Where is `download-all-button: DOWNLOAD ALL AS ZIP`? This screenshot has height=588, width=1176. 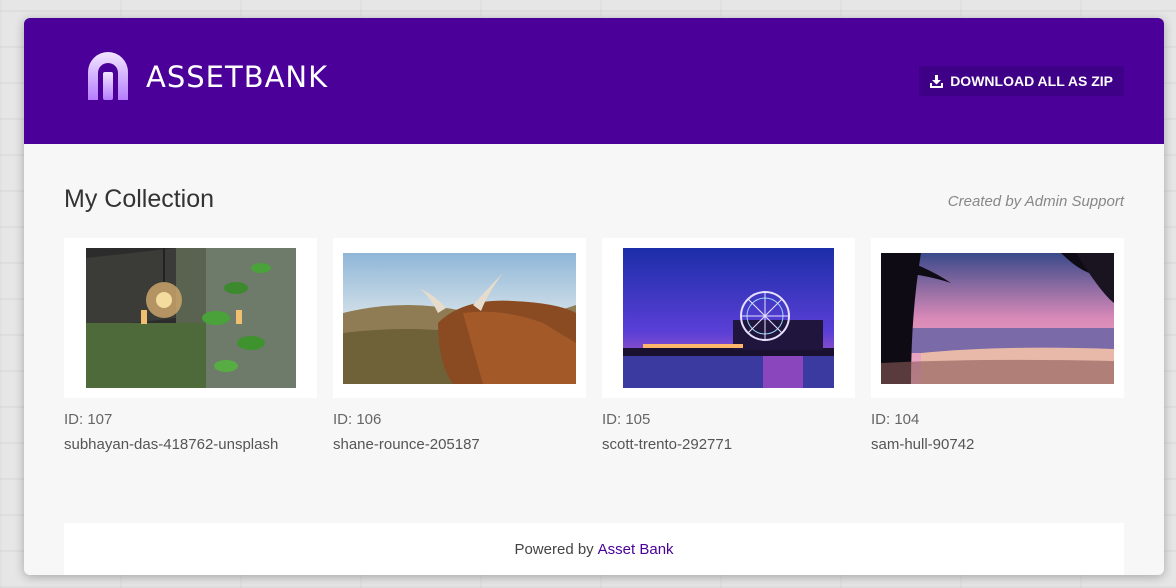
download-all-button: DOWNLOAD ALL AS ZIP is located at coordinates (1021, 81).